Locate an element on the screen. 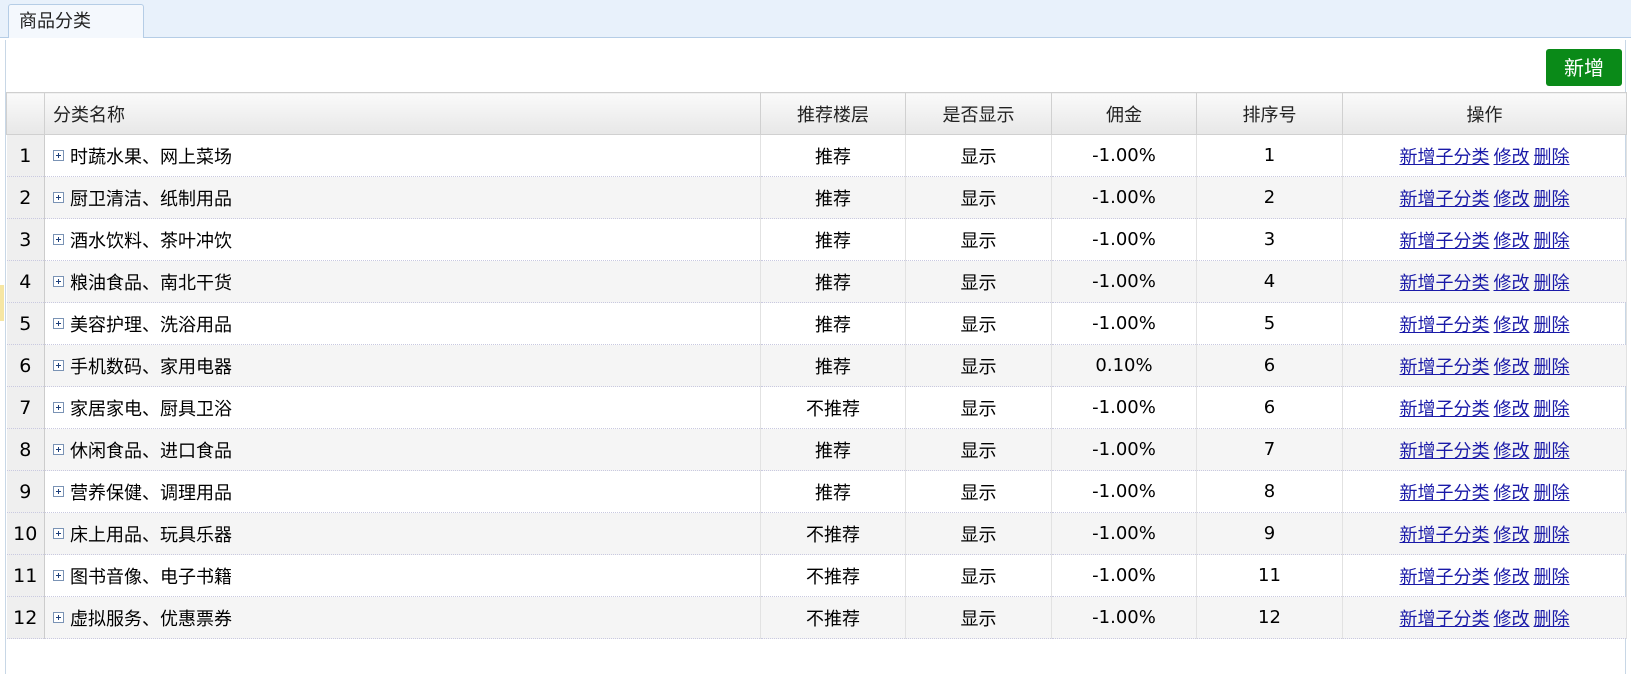 Image resolution: width=1631 pixels, height=674 pixels. row-number: 11 is located at coordinates (25, 575).